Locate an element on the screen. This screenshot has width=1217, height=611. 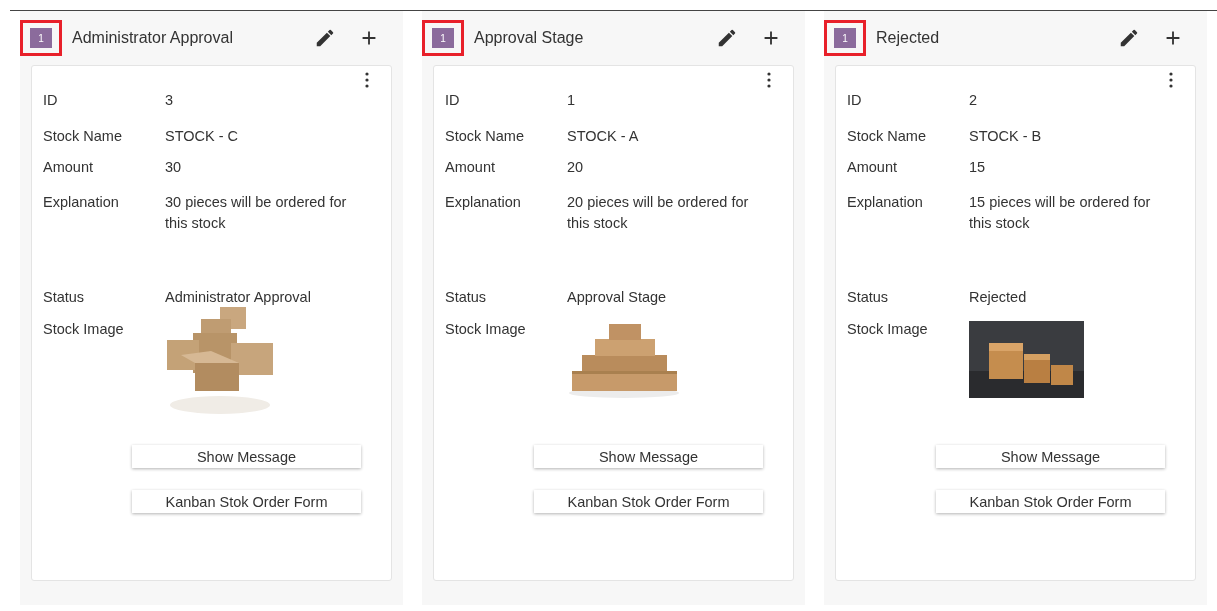
column-title: Rejected is located at coordinates (908, 38).